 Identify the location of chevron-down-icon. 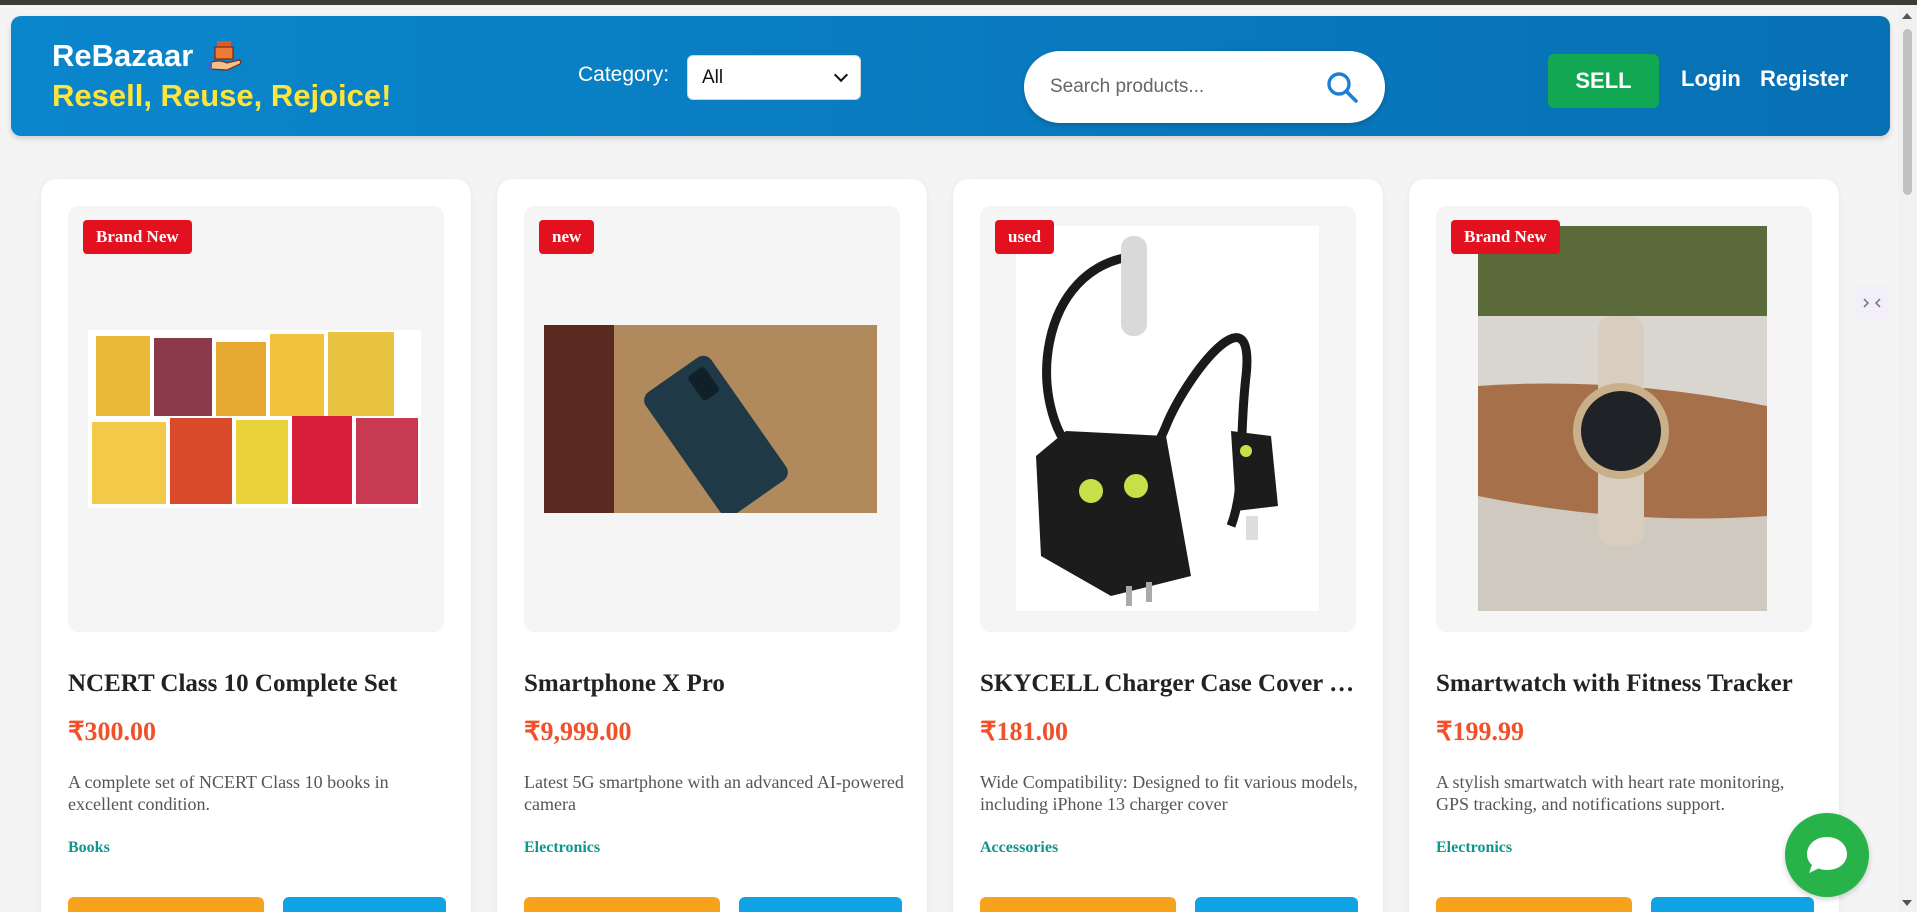
(841, 75).